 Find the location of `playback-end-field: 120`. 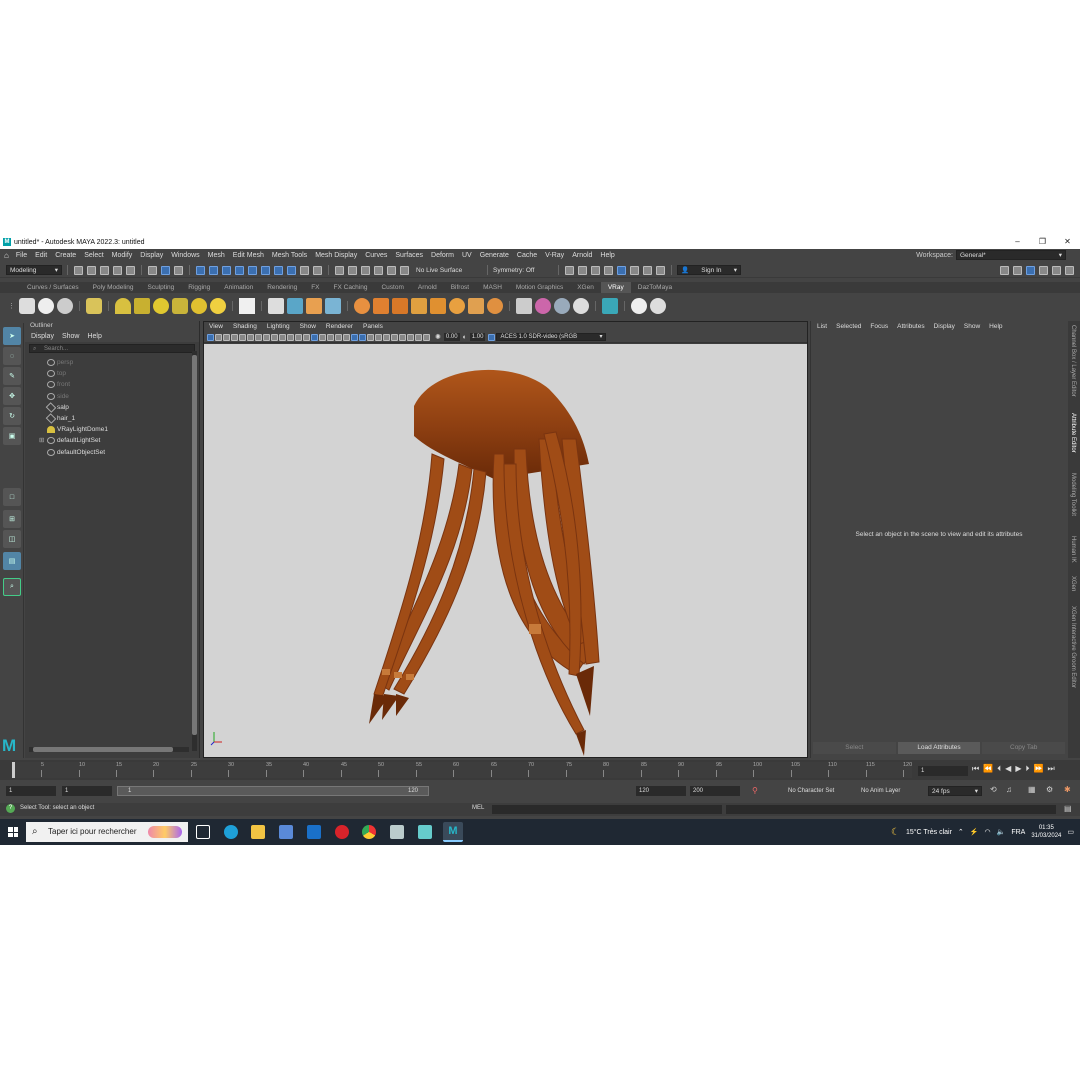

playback-end-field: 120 is located at coordinates (661, 791).